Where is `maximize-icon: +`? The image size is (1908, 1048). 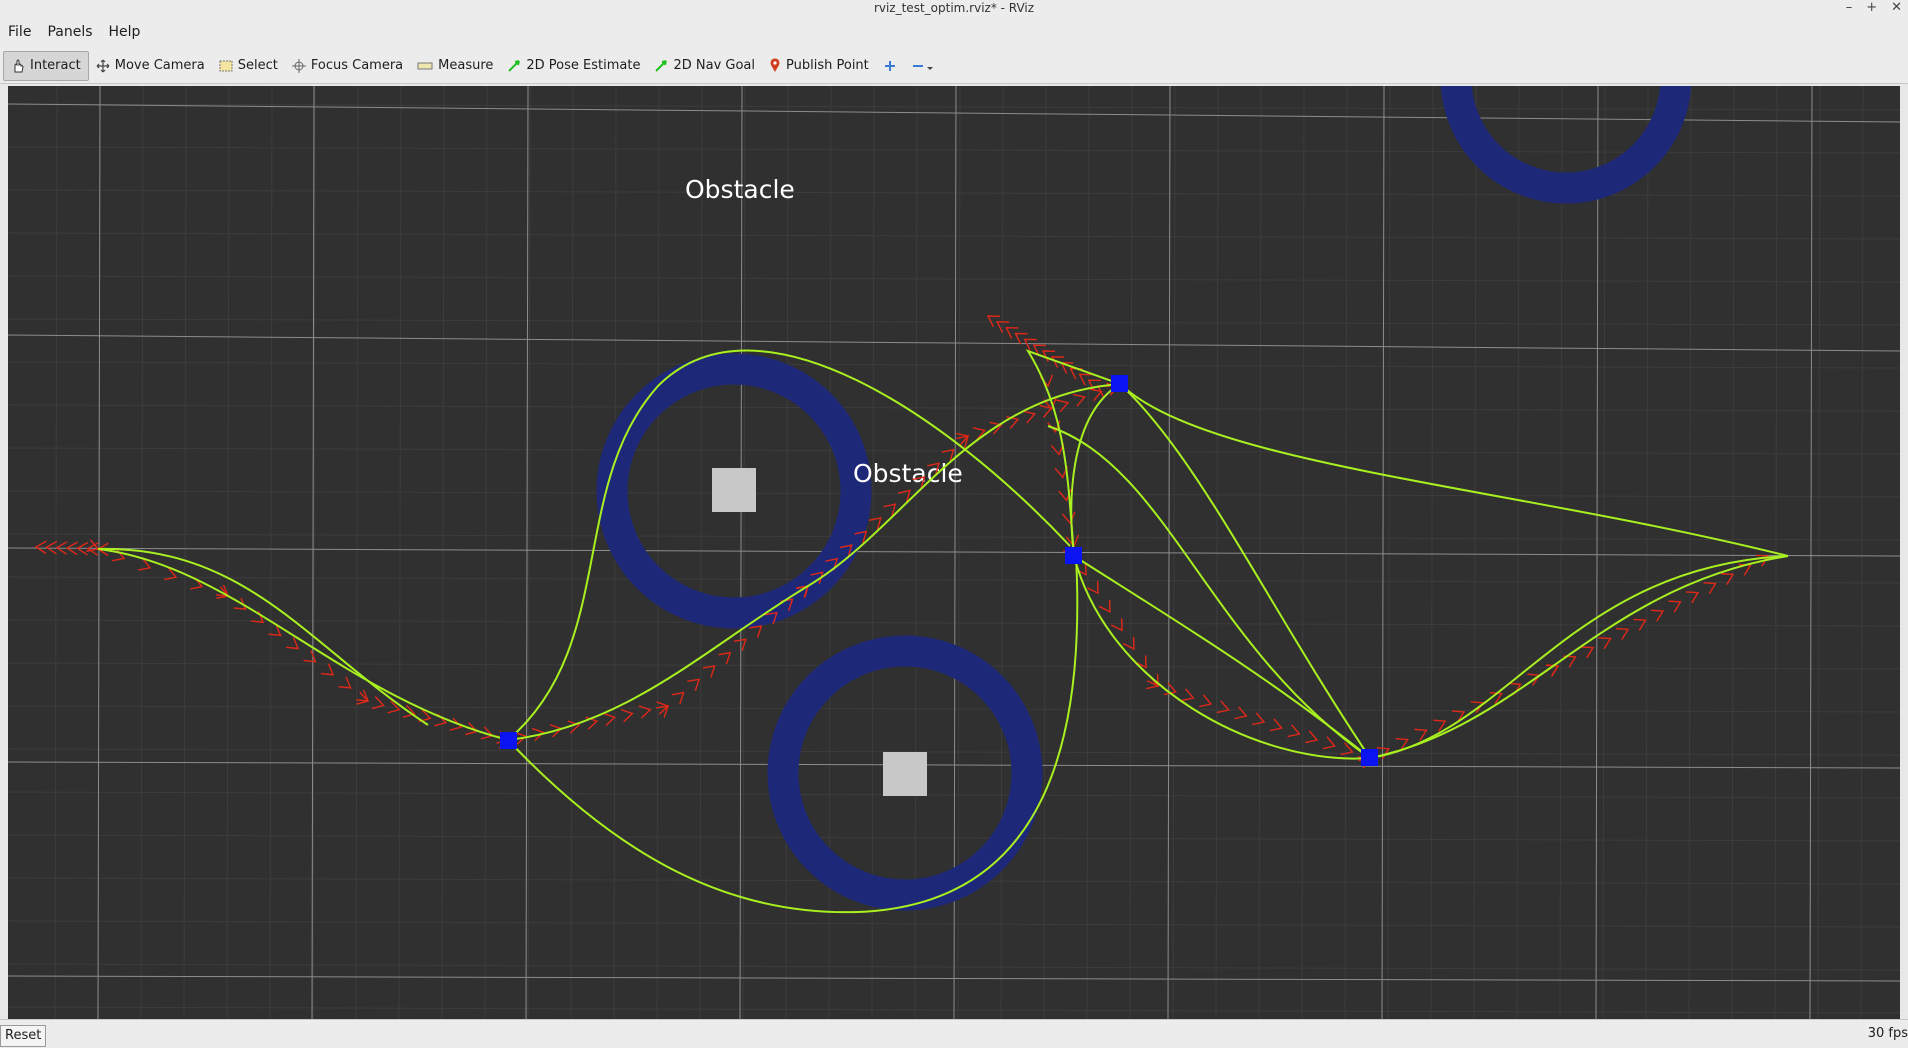 maximize-icon: + is located at coordinates (1871, 8).